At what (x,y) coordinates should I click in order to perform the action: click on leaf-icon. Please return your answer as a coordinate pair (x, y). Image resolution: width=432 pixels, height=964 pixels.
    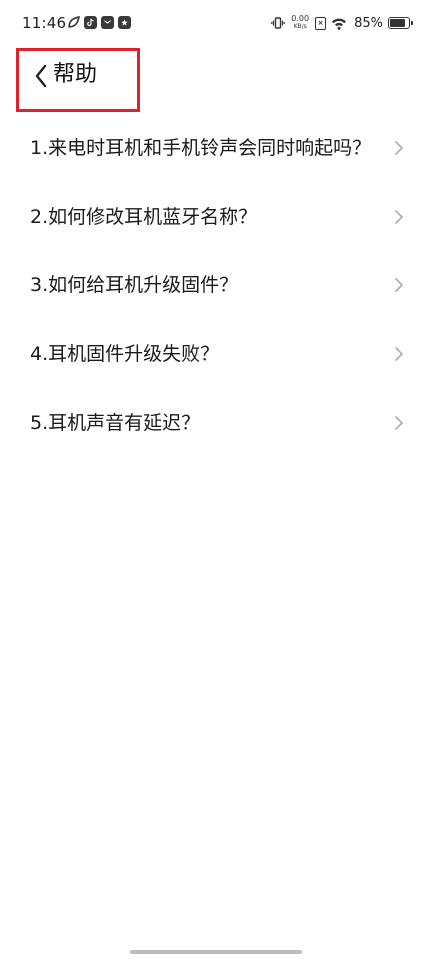
    Looking at the image, I should click on (73, 22).